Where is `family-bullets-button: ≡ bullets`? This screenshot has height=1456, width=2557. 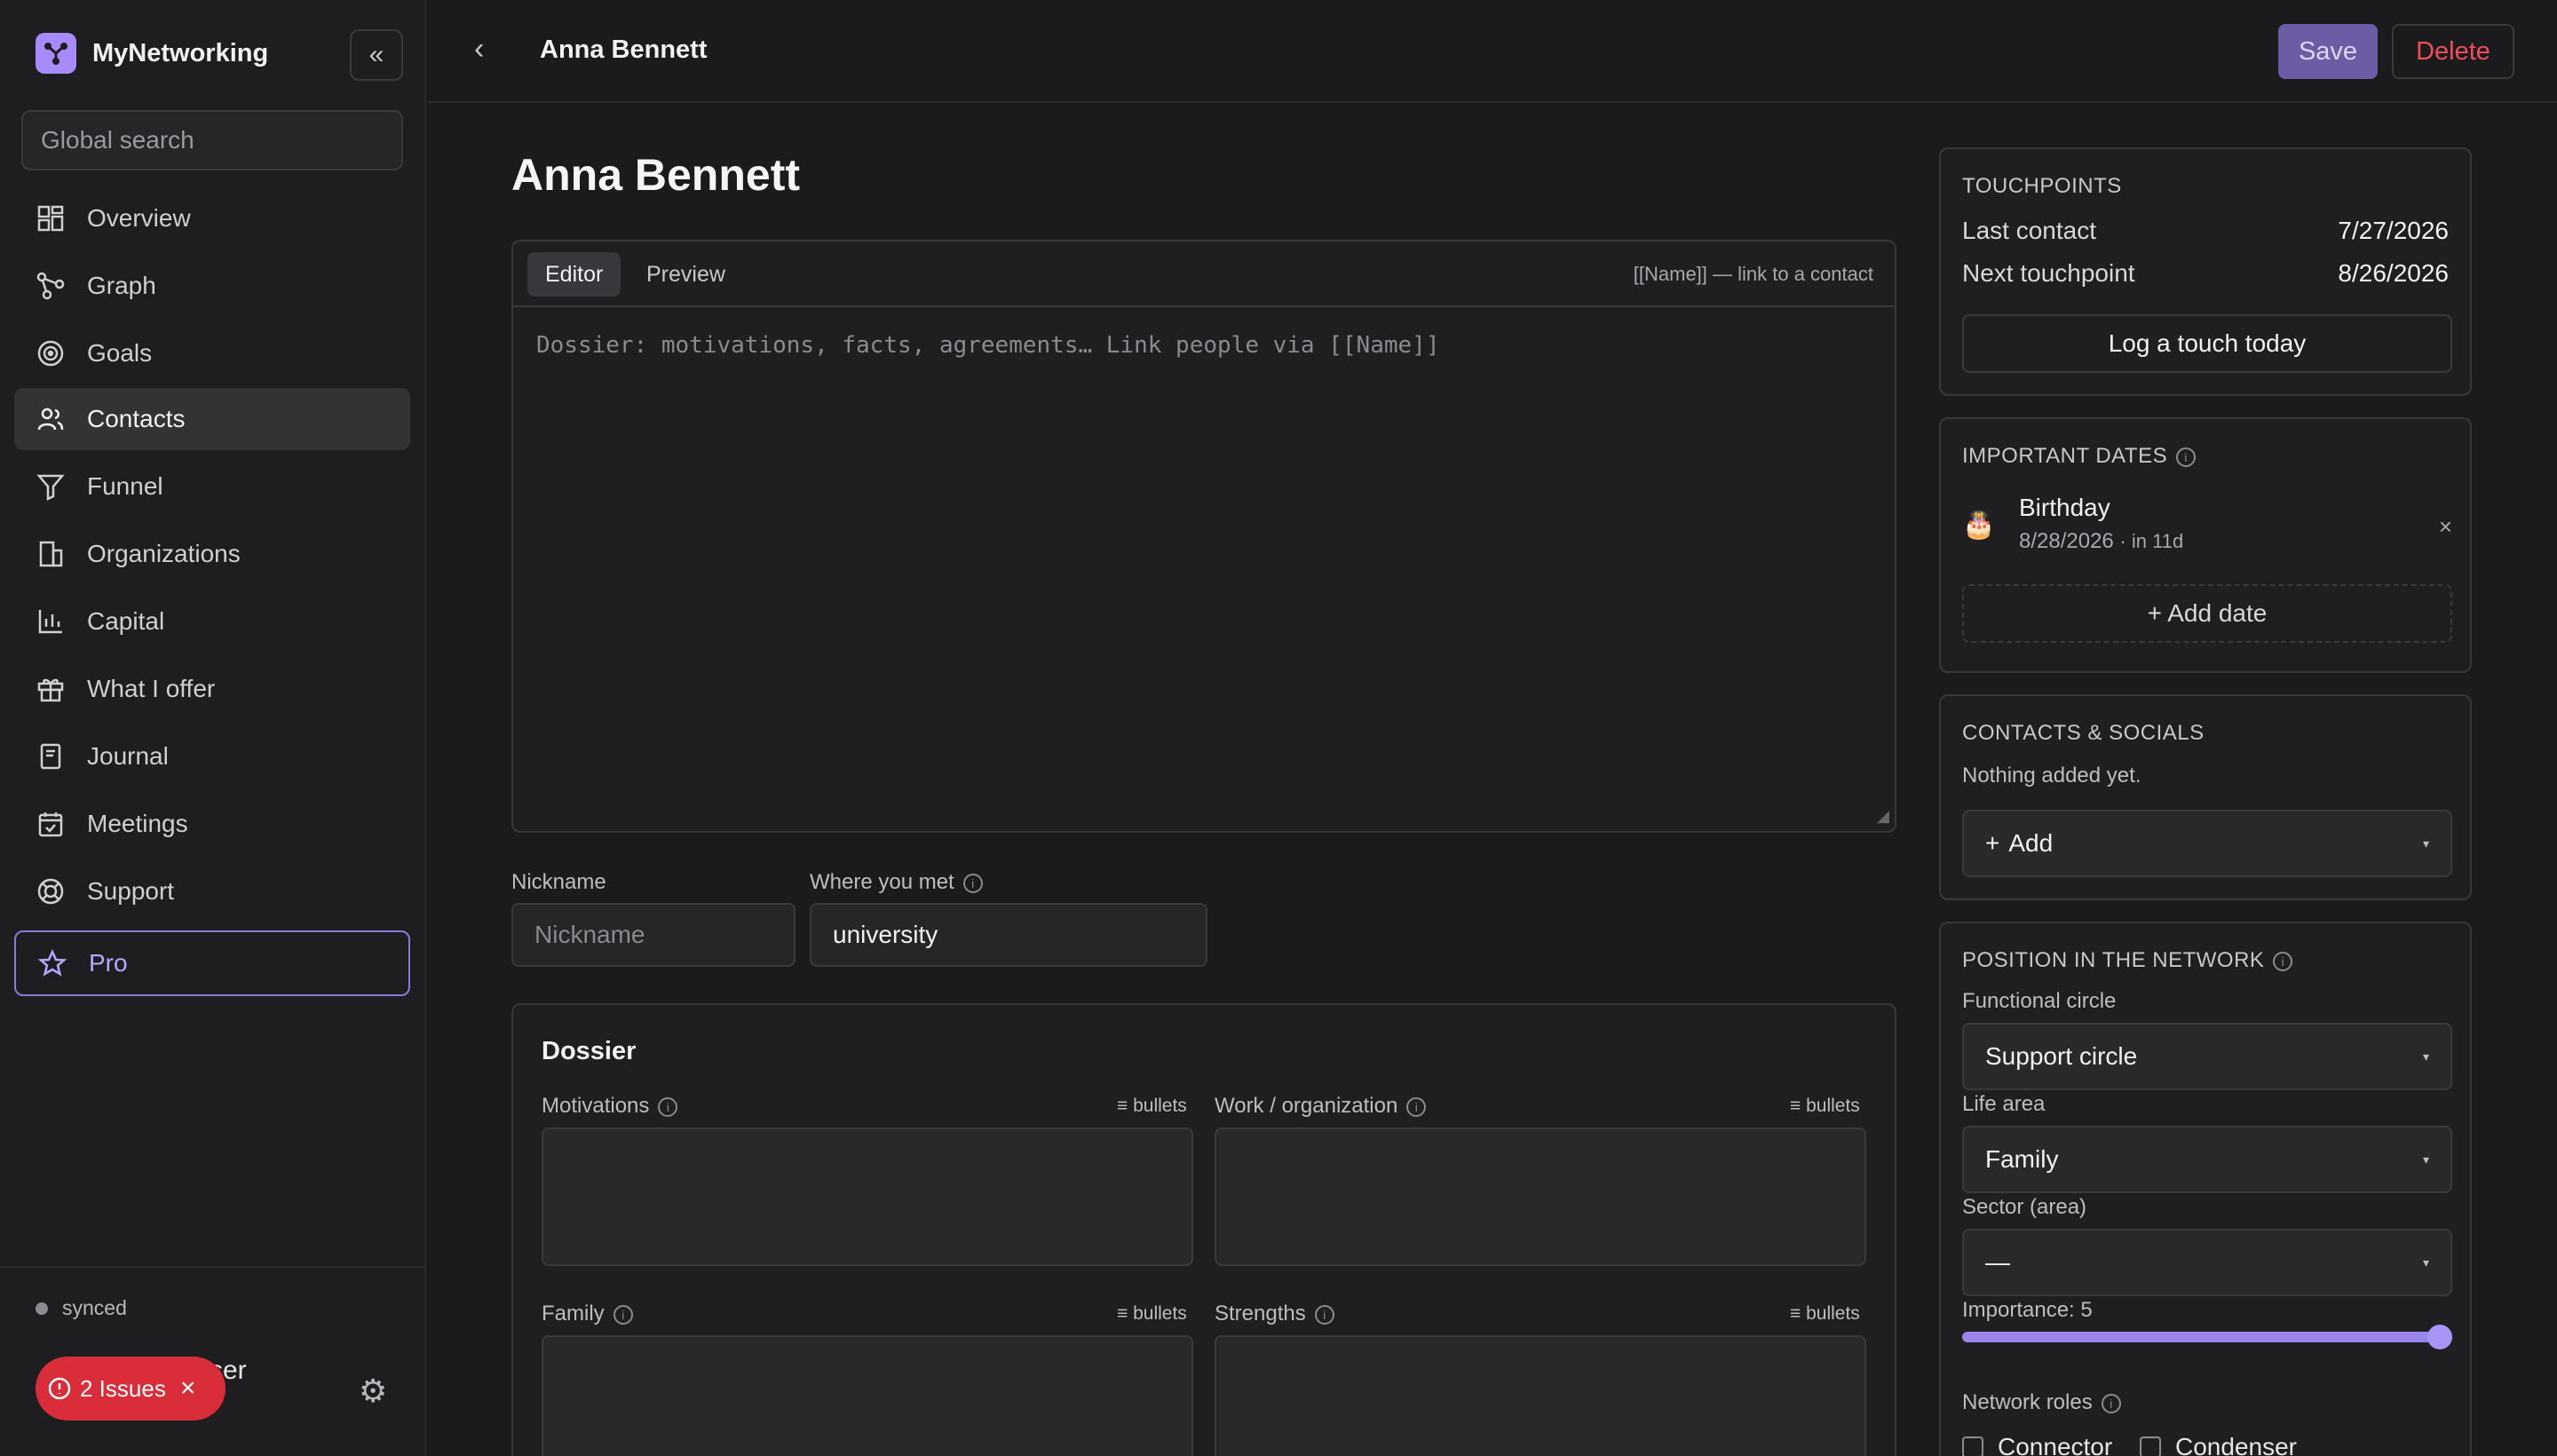 family-bullets-button: ≡ bullets is located at coordinates (1152, 1314).